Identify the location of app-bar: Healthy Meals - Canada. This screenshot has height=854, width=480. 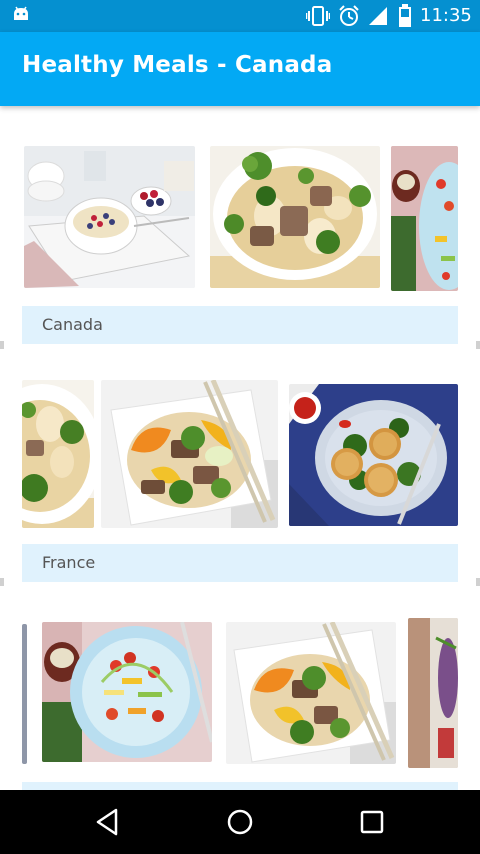
(240, 69).